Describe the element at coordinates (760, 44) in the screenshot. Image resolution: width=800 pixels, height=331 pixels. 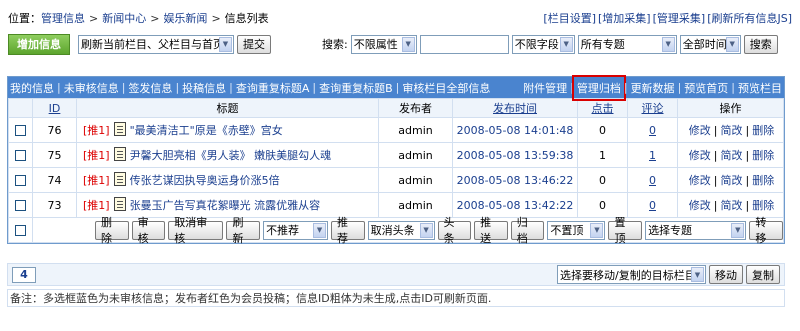
I see `search-button: 搜索` at that location.